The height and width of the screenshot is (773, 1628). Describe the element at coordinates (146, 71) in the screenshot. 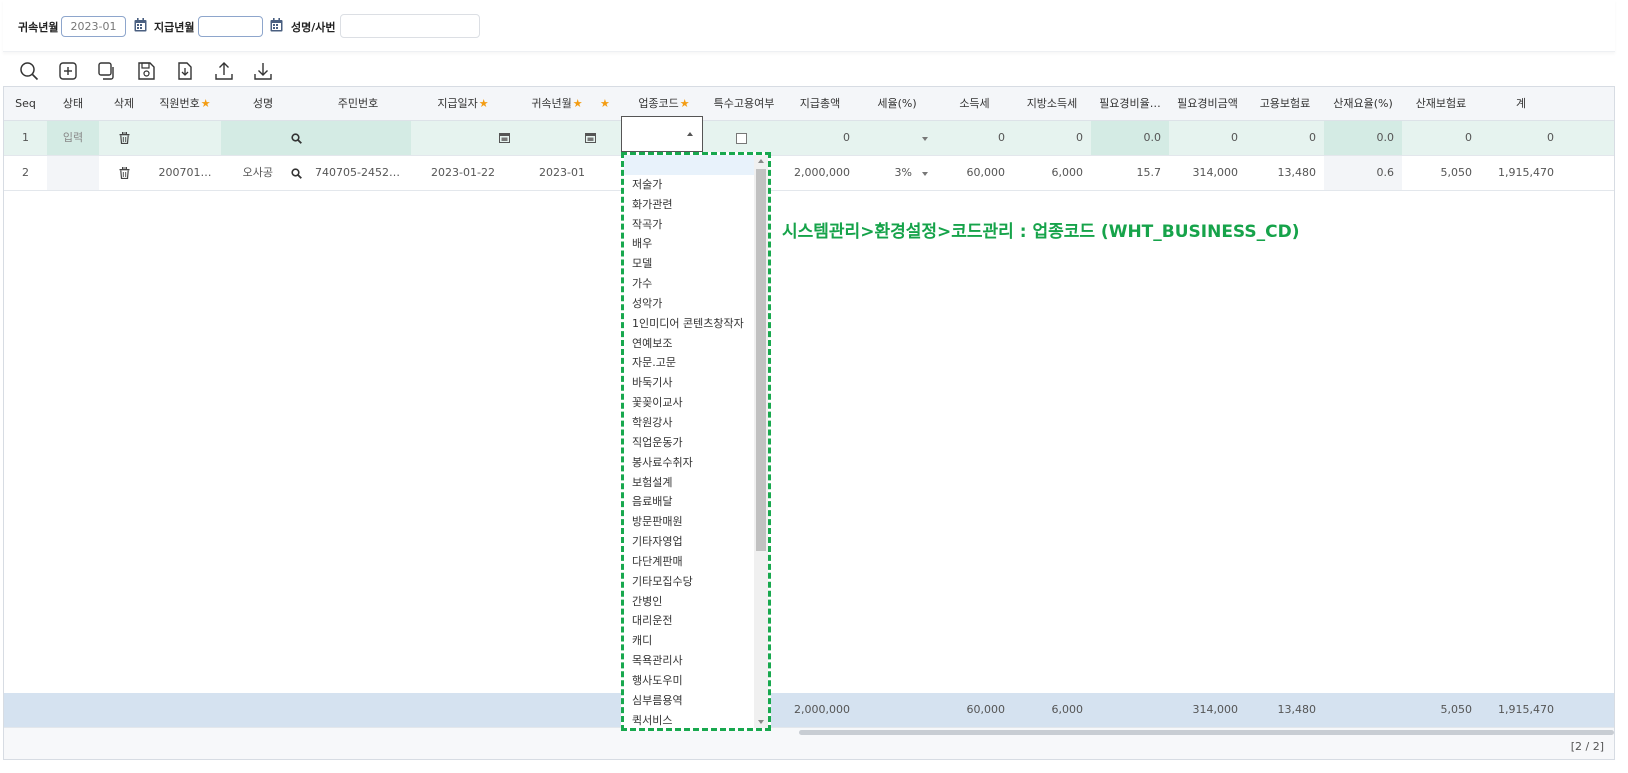

I see `save-icon` at that location.